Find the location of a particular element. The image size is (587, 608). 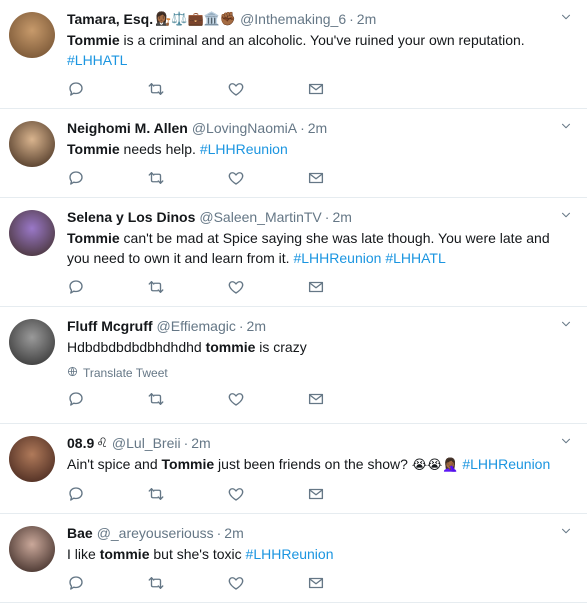

display-name: Fluff Mcgruff is located at coordinates (110, 326).